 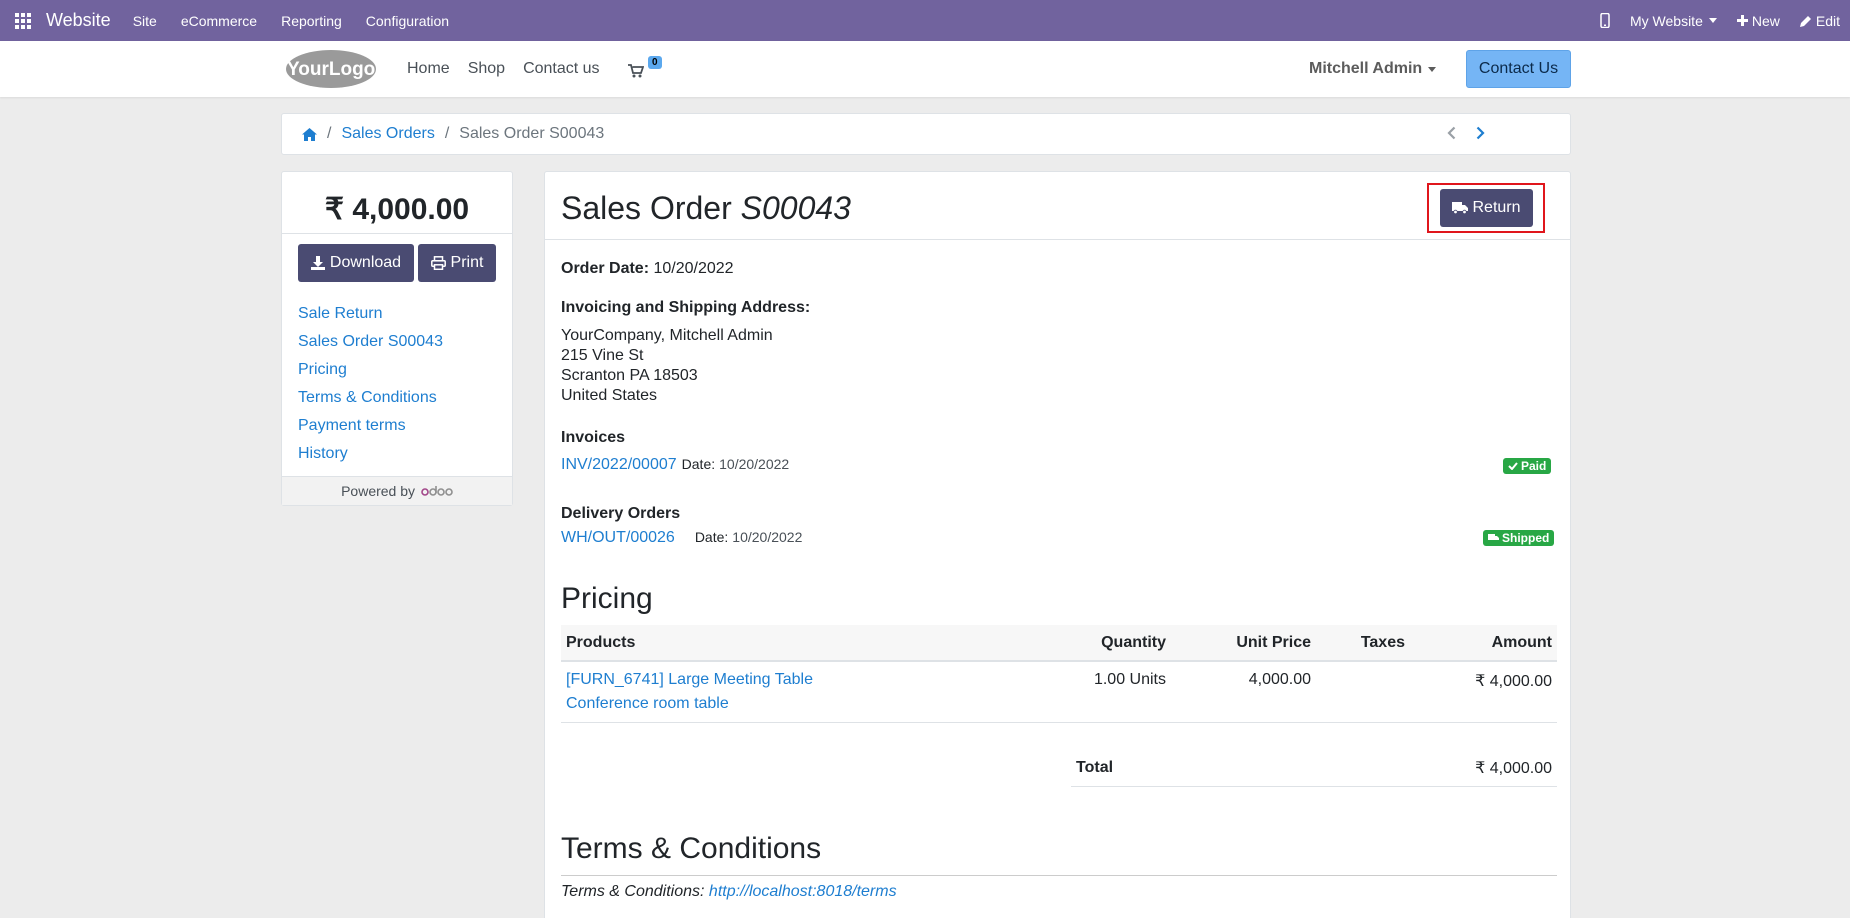 I want to click on next-record-button, so click(x=1480, y=135).